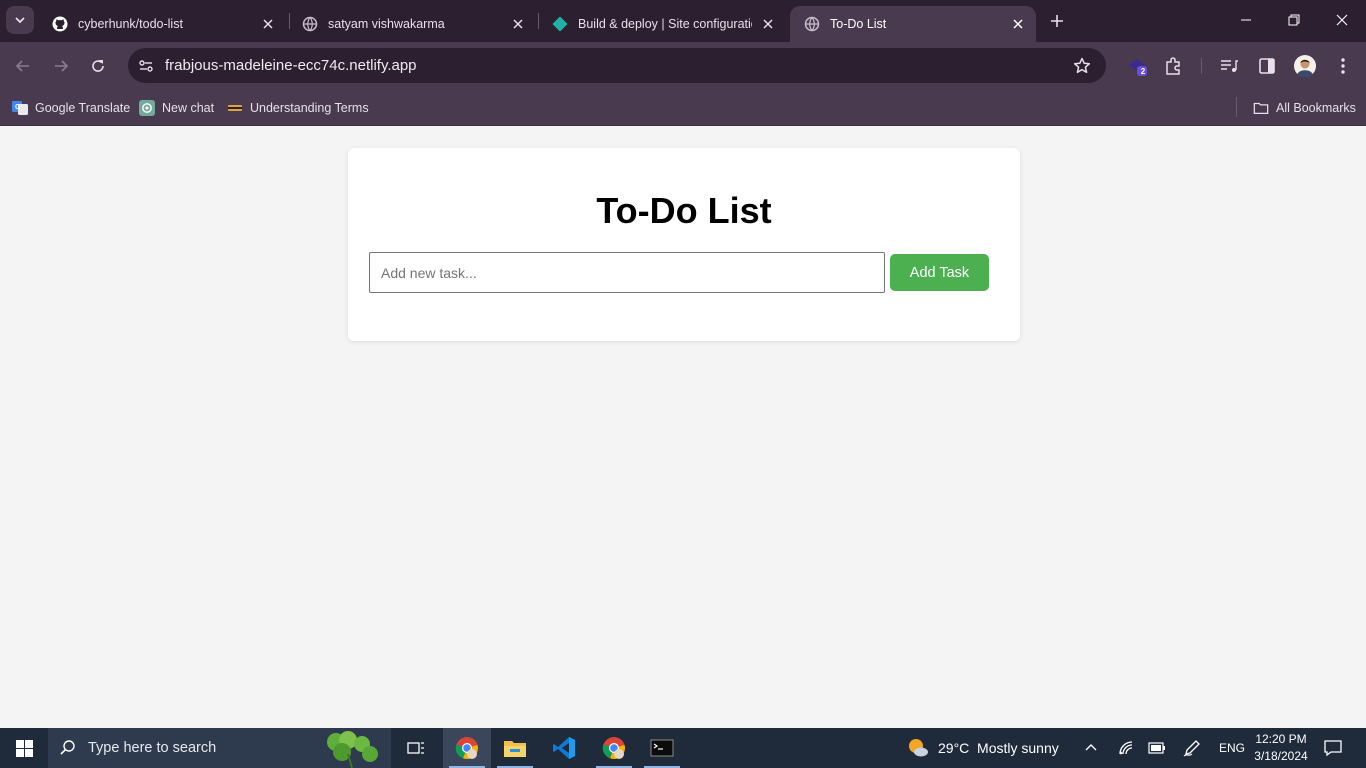  I want to click on tab-todo-list: To-Do List, so click(913, 24).